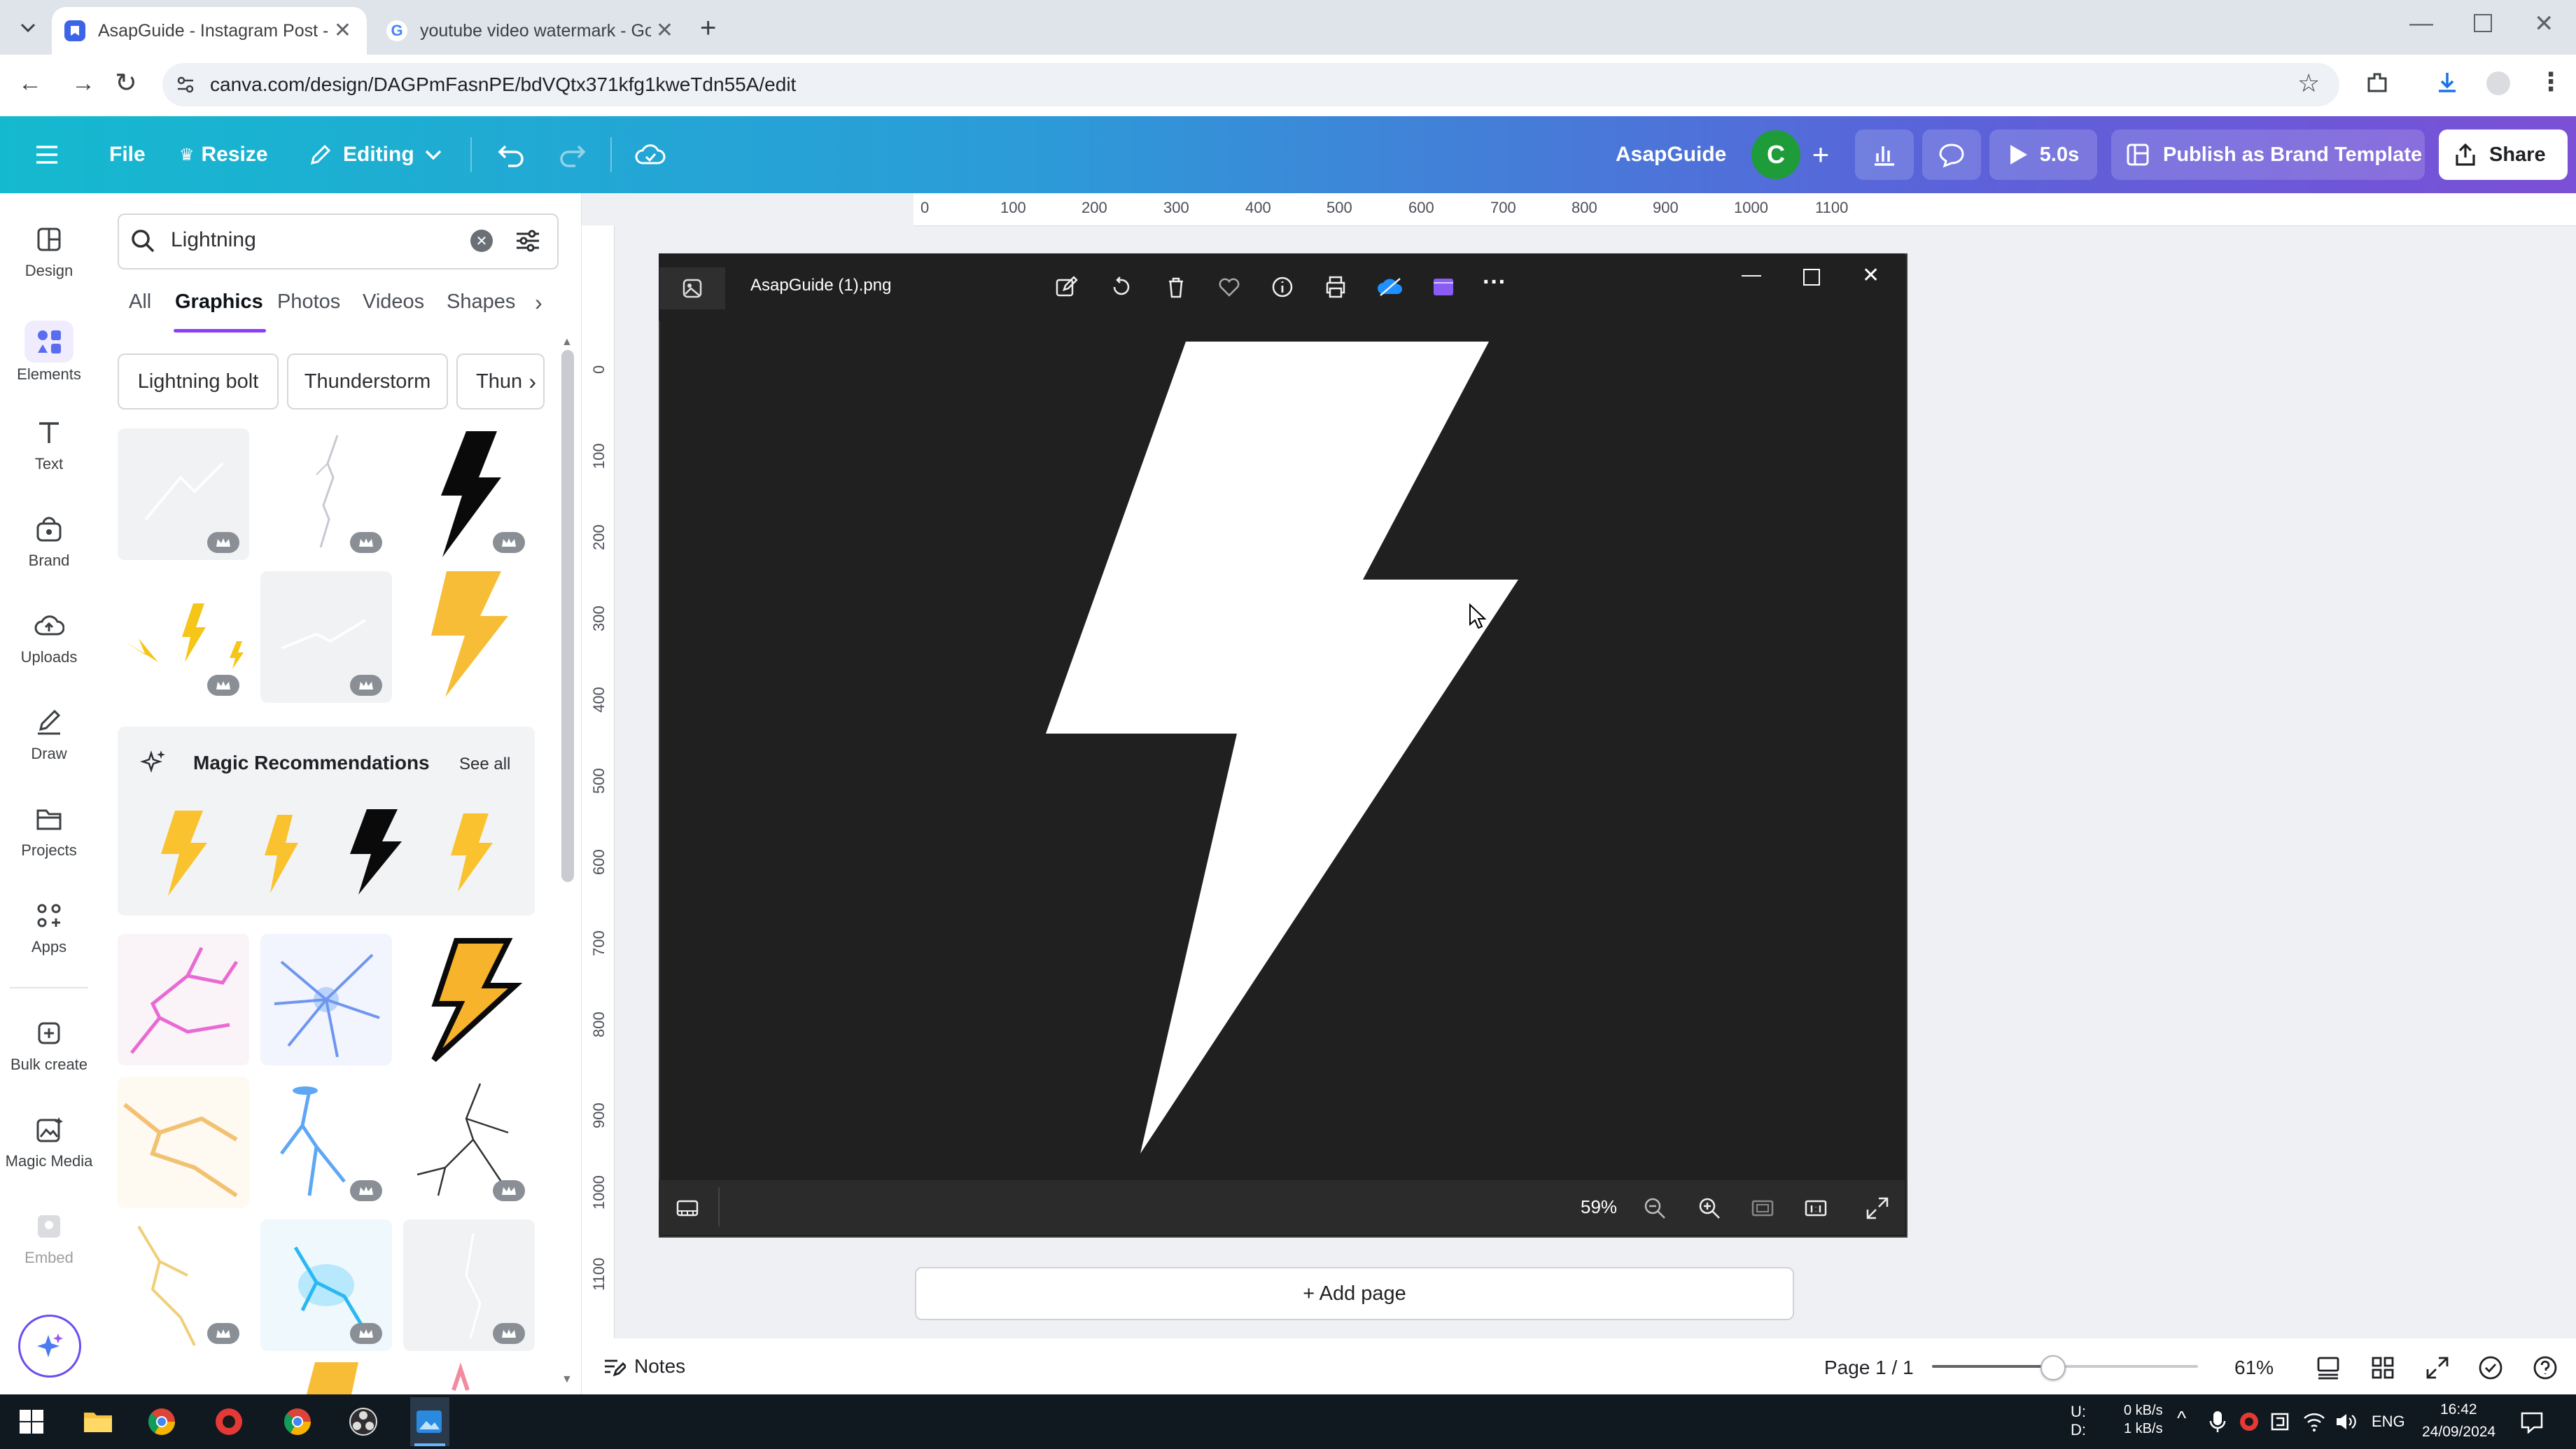 Image resolution: width=2576 pixels, height=1449 pixels. What do you see at coordinates (1282, 287) in the screenshot?
I see `info-icon` at bounding box center [1282, 287].